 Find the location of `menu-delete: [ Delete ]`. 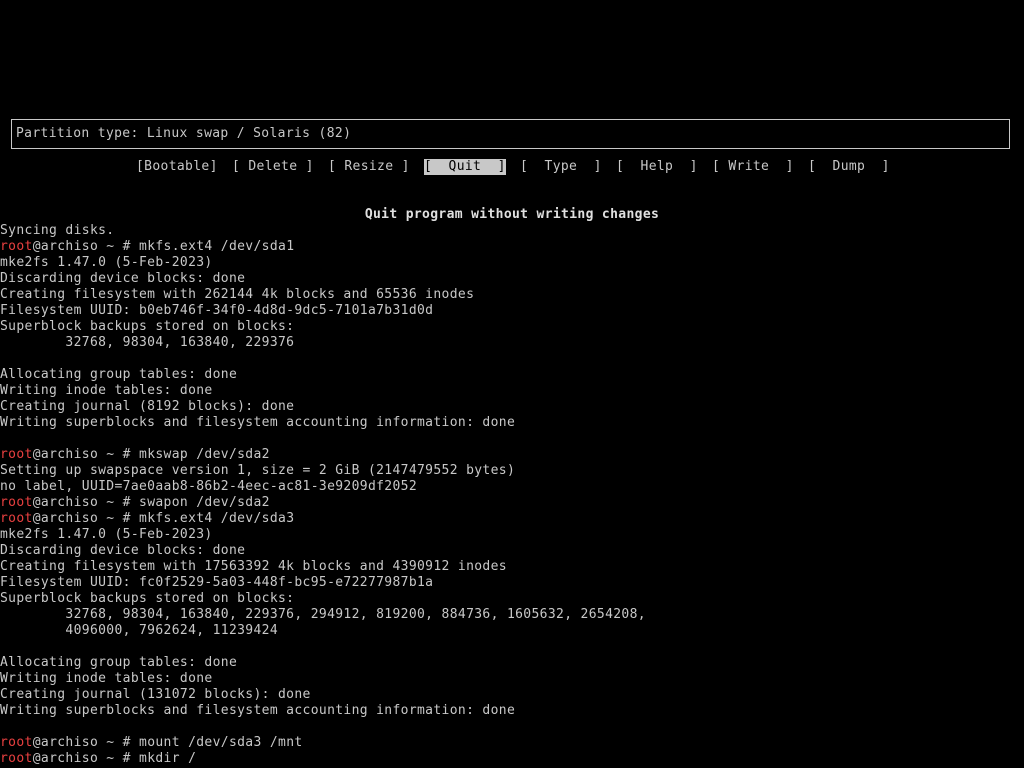

menu-delete: [ Delete ] is located at coordinates (273, 167).